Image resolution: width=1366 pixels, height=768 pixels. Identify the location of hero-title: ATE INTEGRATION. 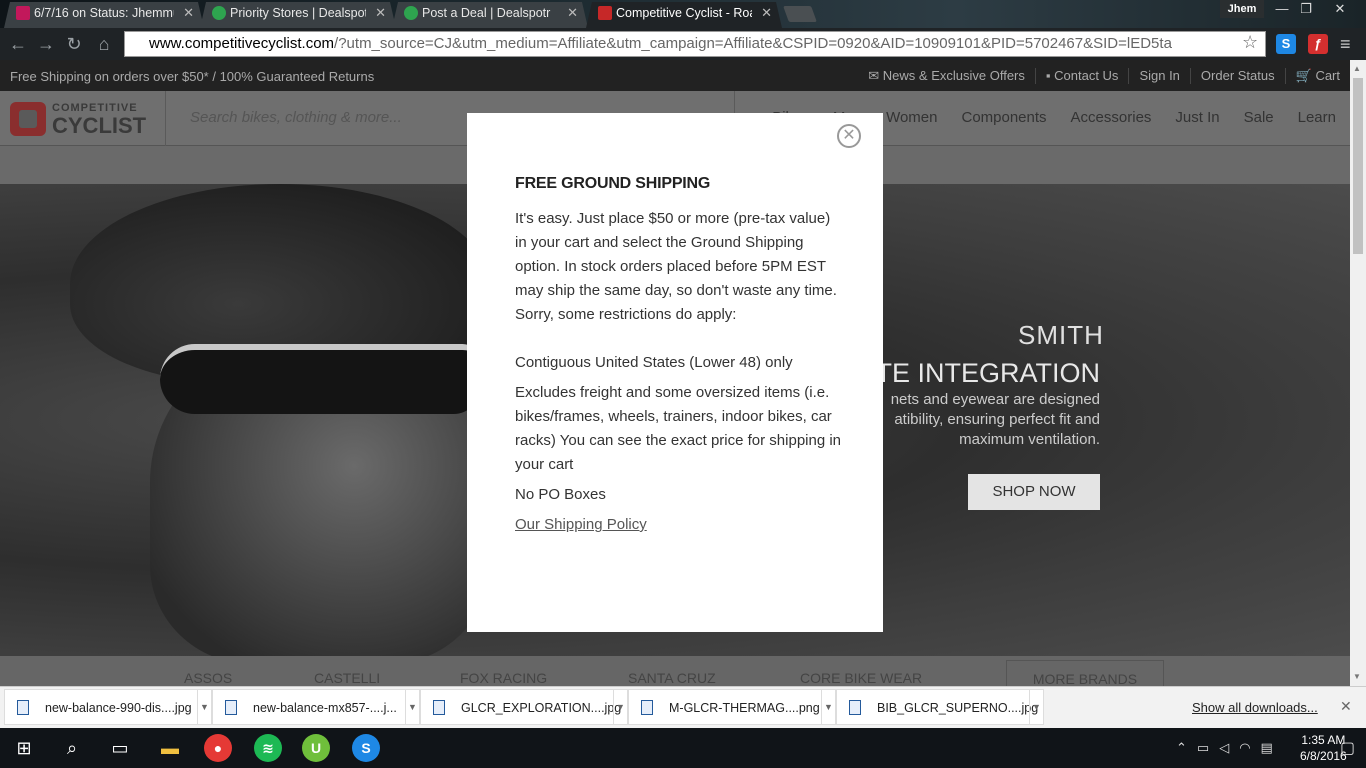
(979, 373).